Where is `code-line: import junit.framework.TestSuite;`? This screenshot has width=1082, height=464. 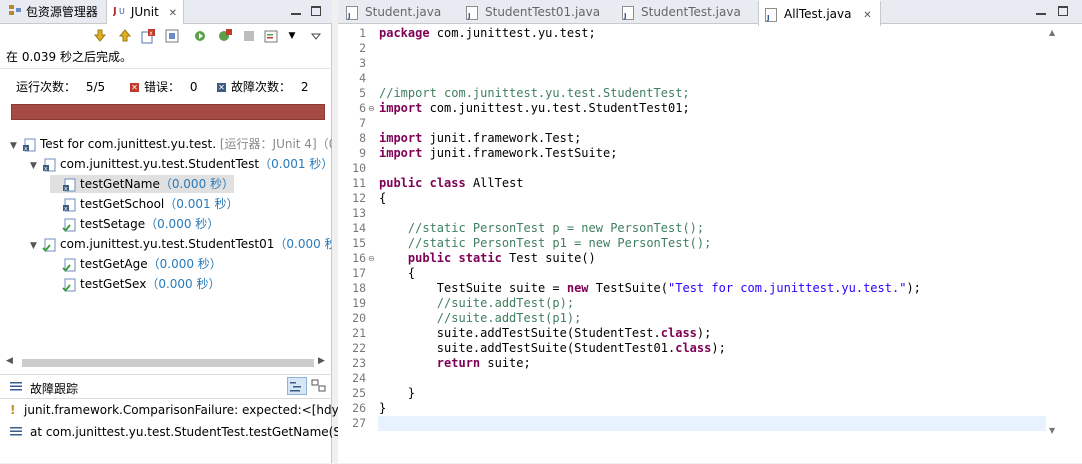 code-line: import junit.framework.TestSuite; is located at coordinates (498, 153).